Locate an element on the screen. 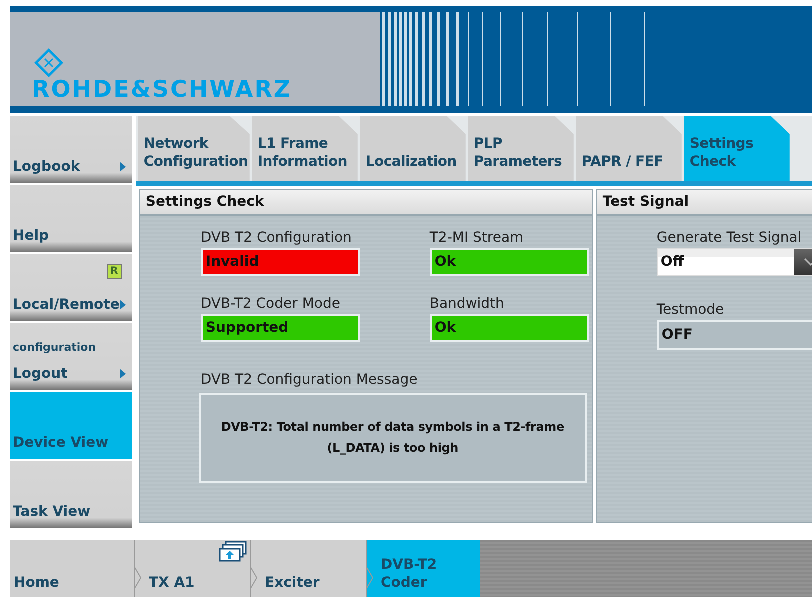  sidebar-item: Device View is located at coordinates (71, 425).